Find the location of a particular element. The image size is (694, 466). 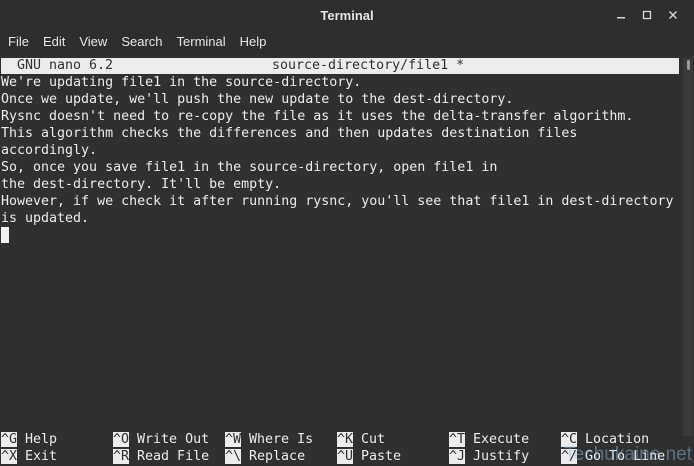

menu-bar: File Edit View Search Terminal Help is located at coordinates (347, 42).